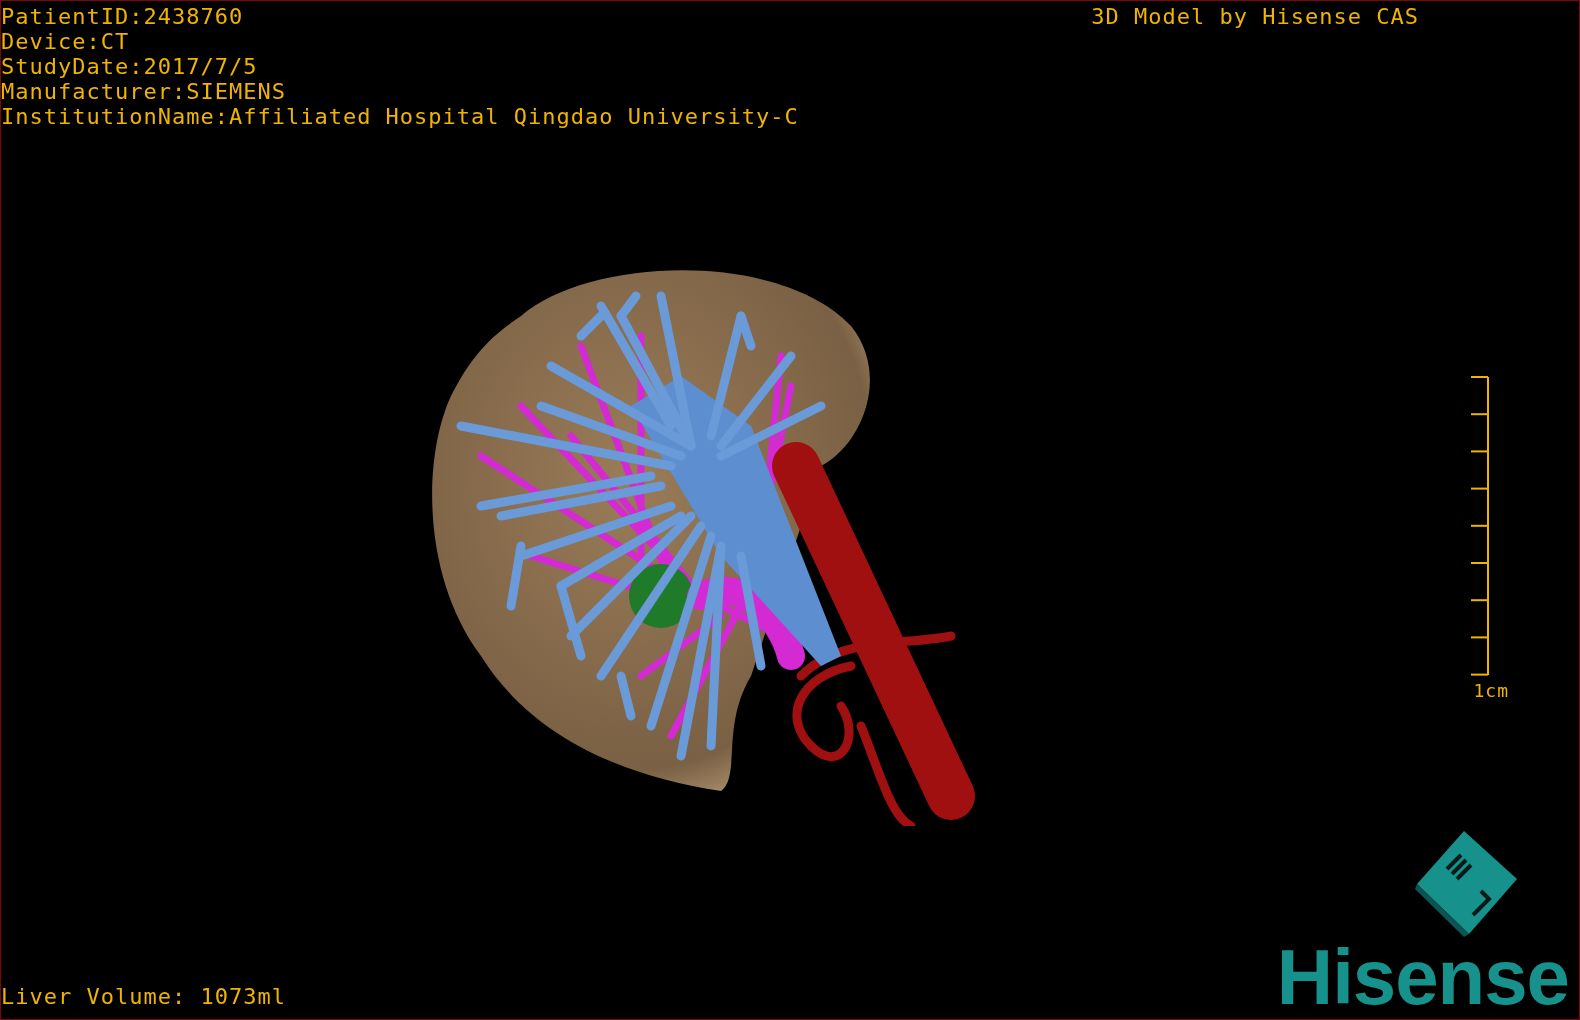  Describe the element at coordinates (1422, 977) in the screenshot. I see `logo-wordmark: Hisense` at that location.